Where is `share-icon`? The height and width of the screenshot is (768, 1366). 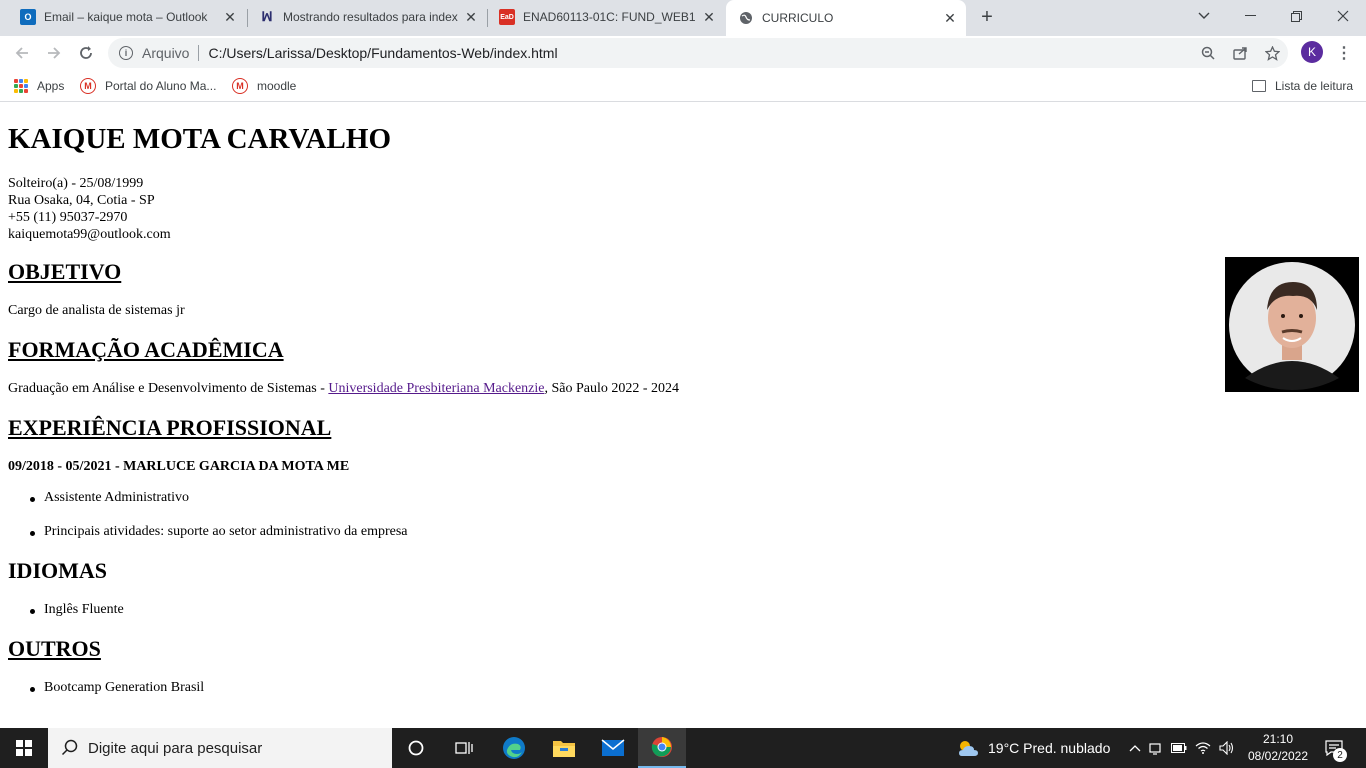 share-icon is located at coordinates (1240, 53).